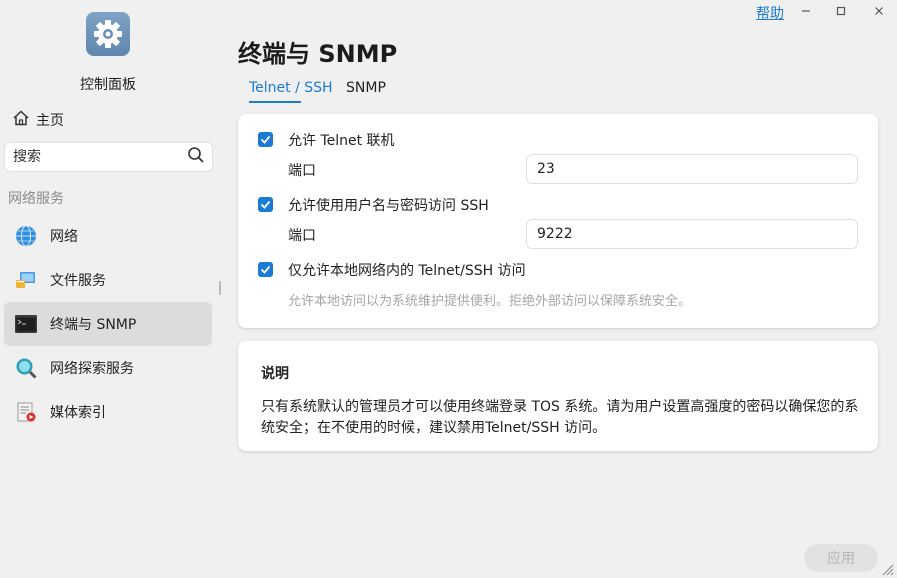 The height and width of the screenshot is (578, 897). Describe the element at coordinates (26, 280) in the screenshot. I see `file-service-icon` at that location.